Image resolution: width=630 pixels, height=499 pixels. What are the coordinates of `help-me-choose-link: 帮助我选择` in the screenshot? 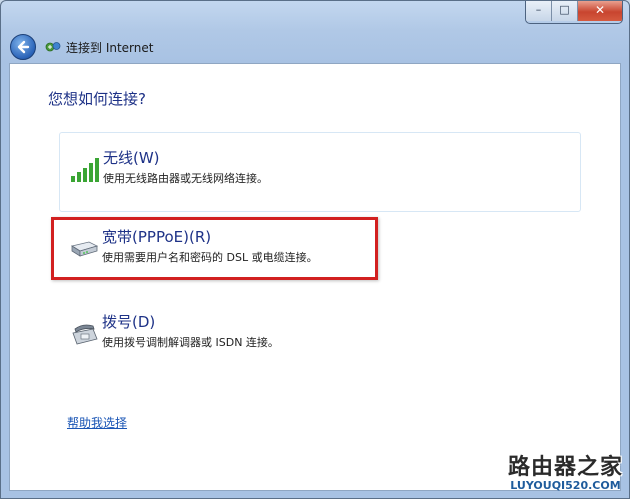 It's located at (97, 422).